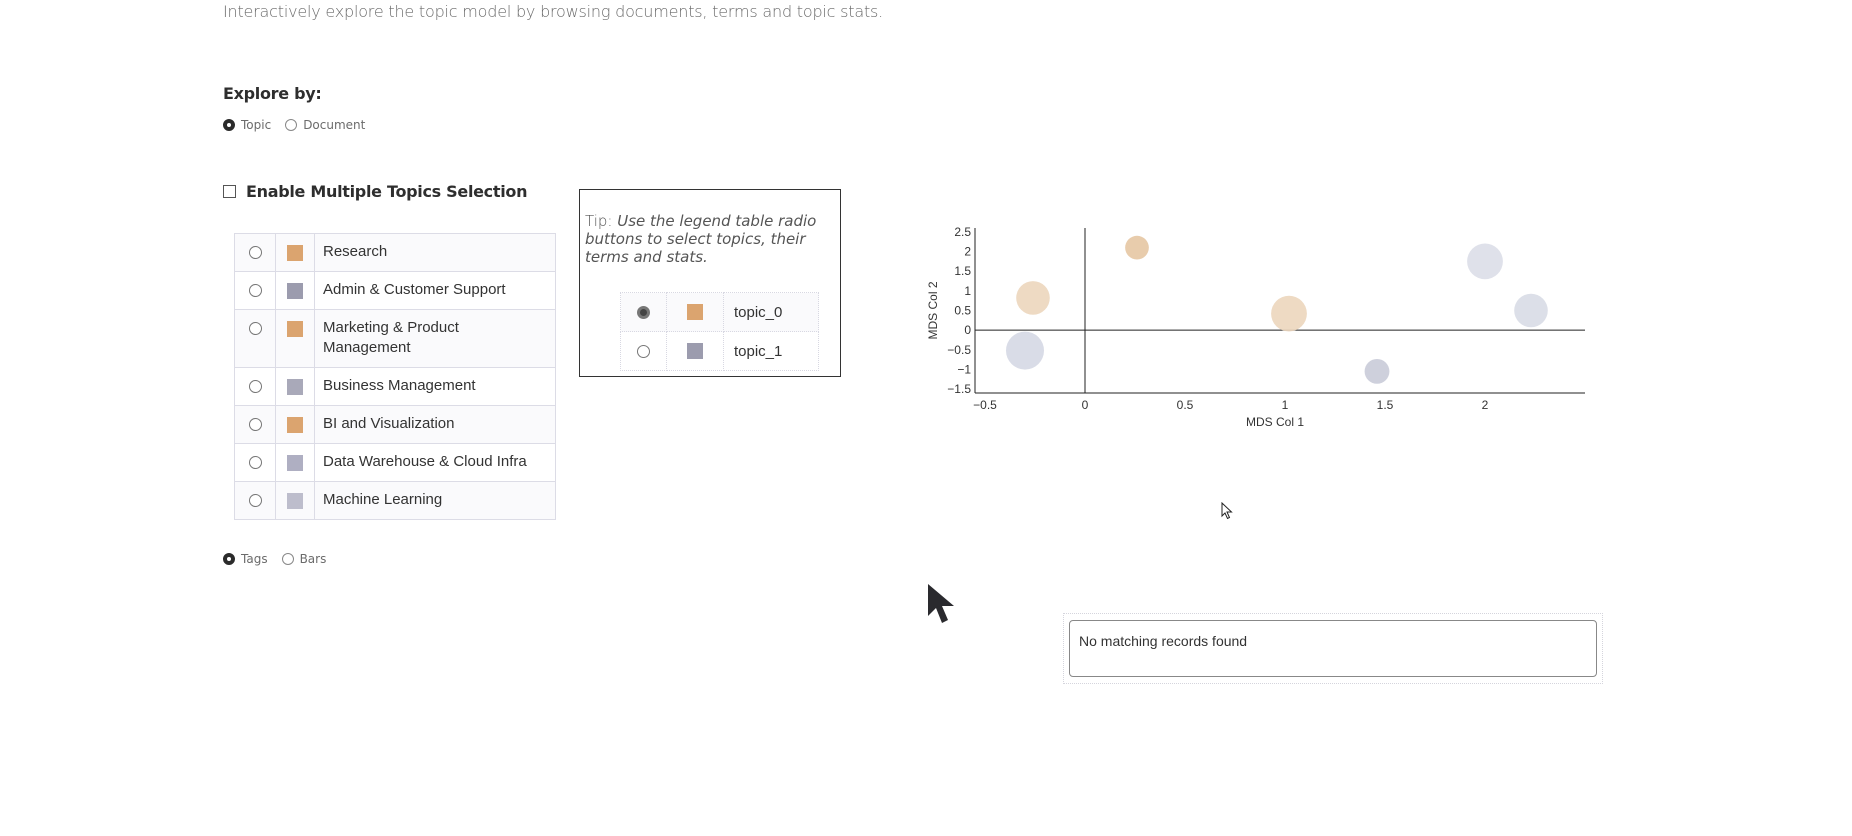 The width and height of the screenshot is (1852, 836). What do you see at coordinates (967, 330) in the screenshot?
I see `y-tick-label: 0` at bounding box center [967, 330].